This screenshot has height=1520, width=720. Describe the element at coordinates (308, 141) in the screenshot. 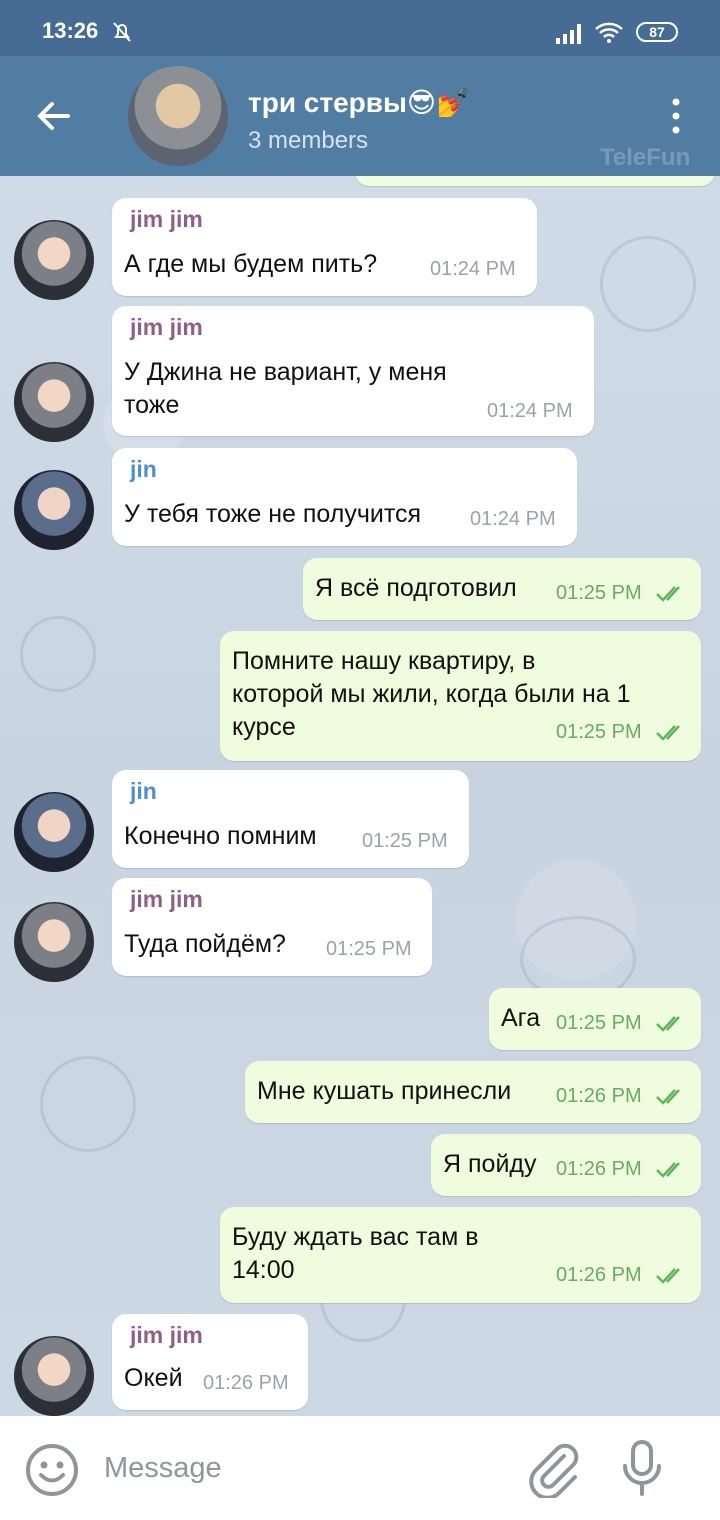

I see `member-count: 3 members` at that location.